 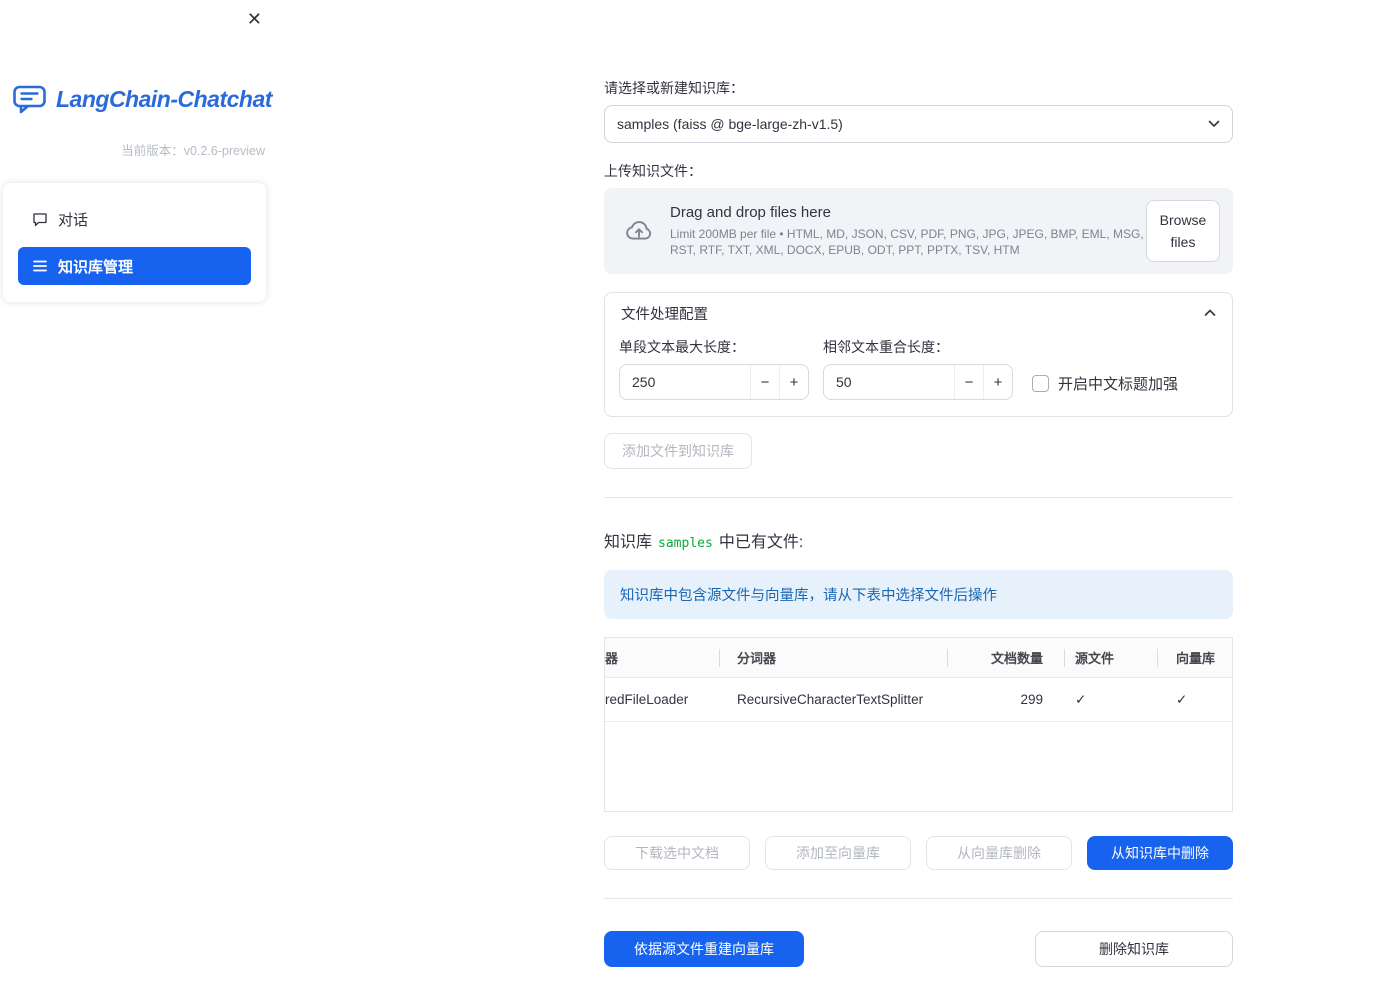 I want to click on uploader-drag-text: Drag and drop files here, so click(x=750, y=212).